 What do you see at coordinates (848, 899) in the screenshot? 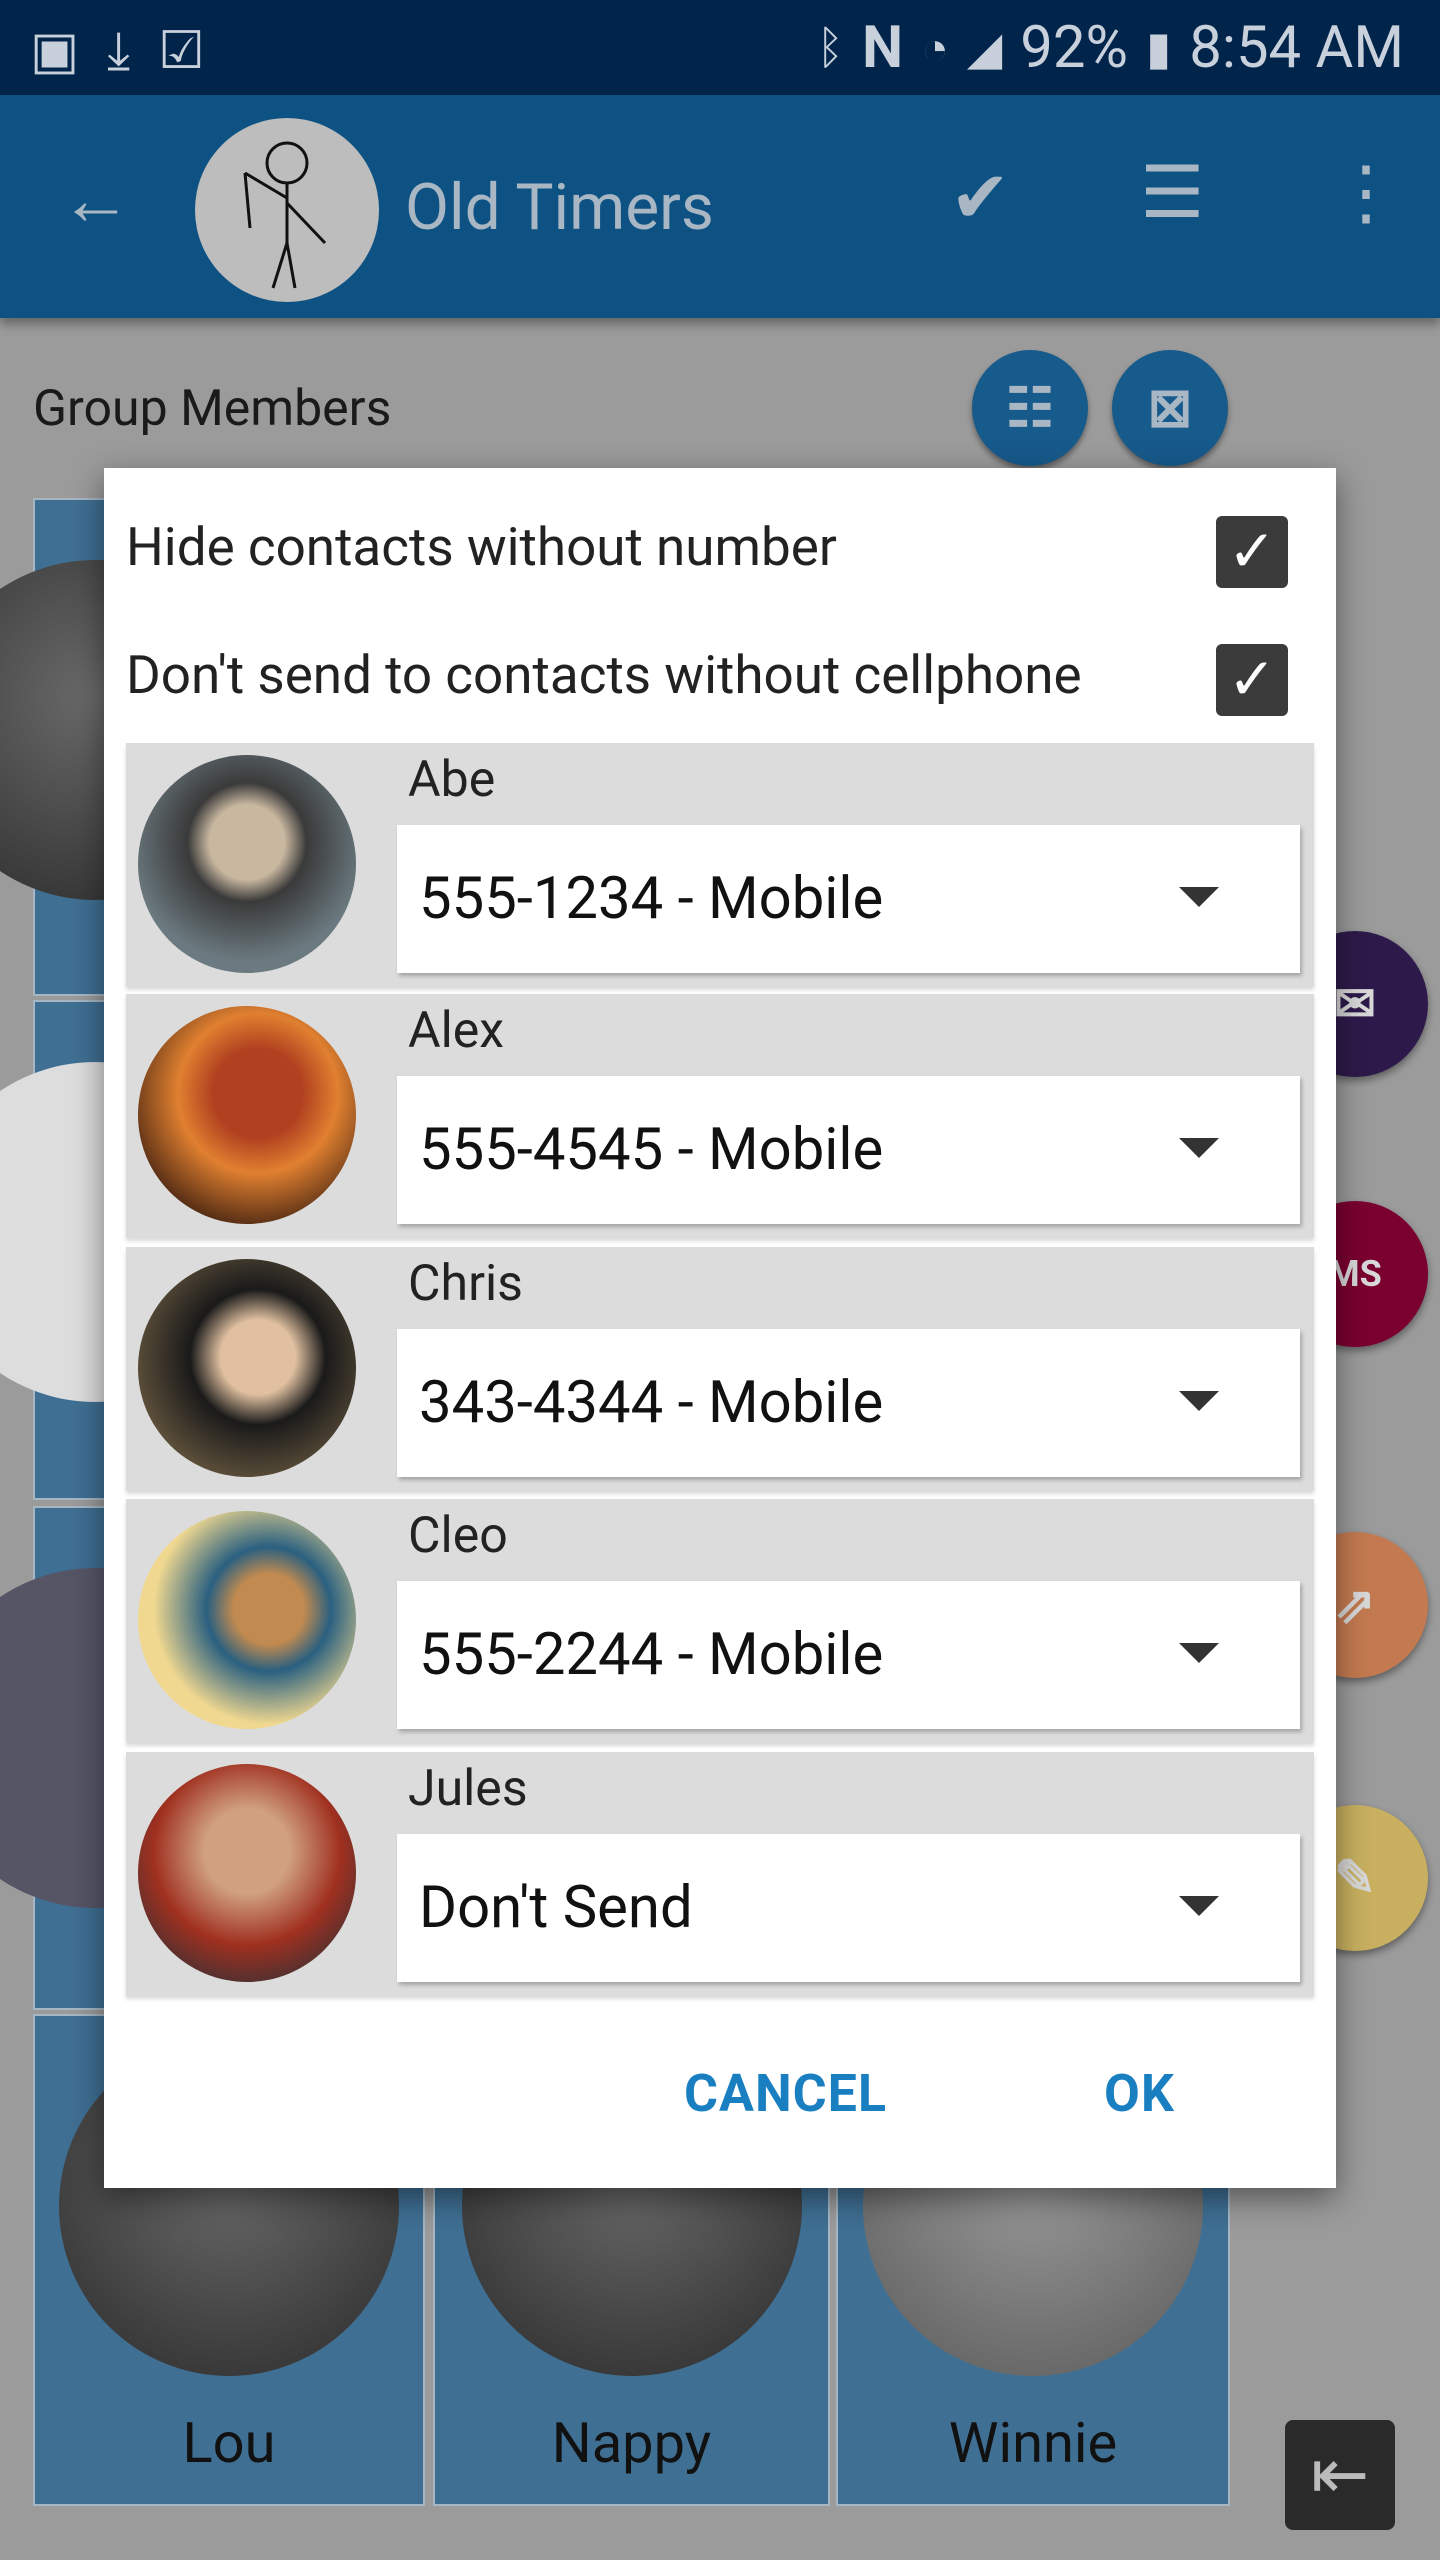
I see `number-dropdown: 555-1234 - Mobile` at bounding box center [848, 899].